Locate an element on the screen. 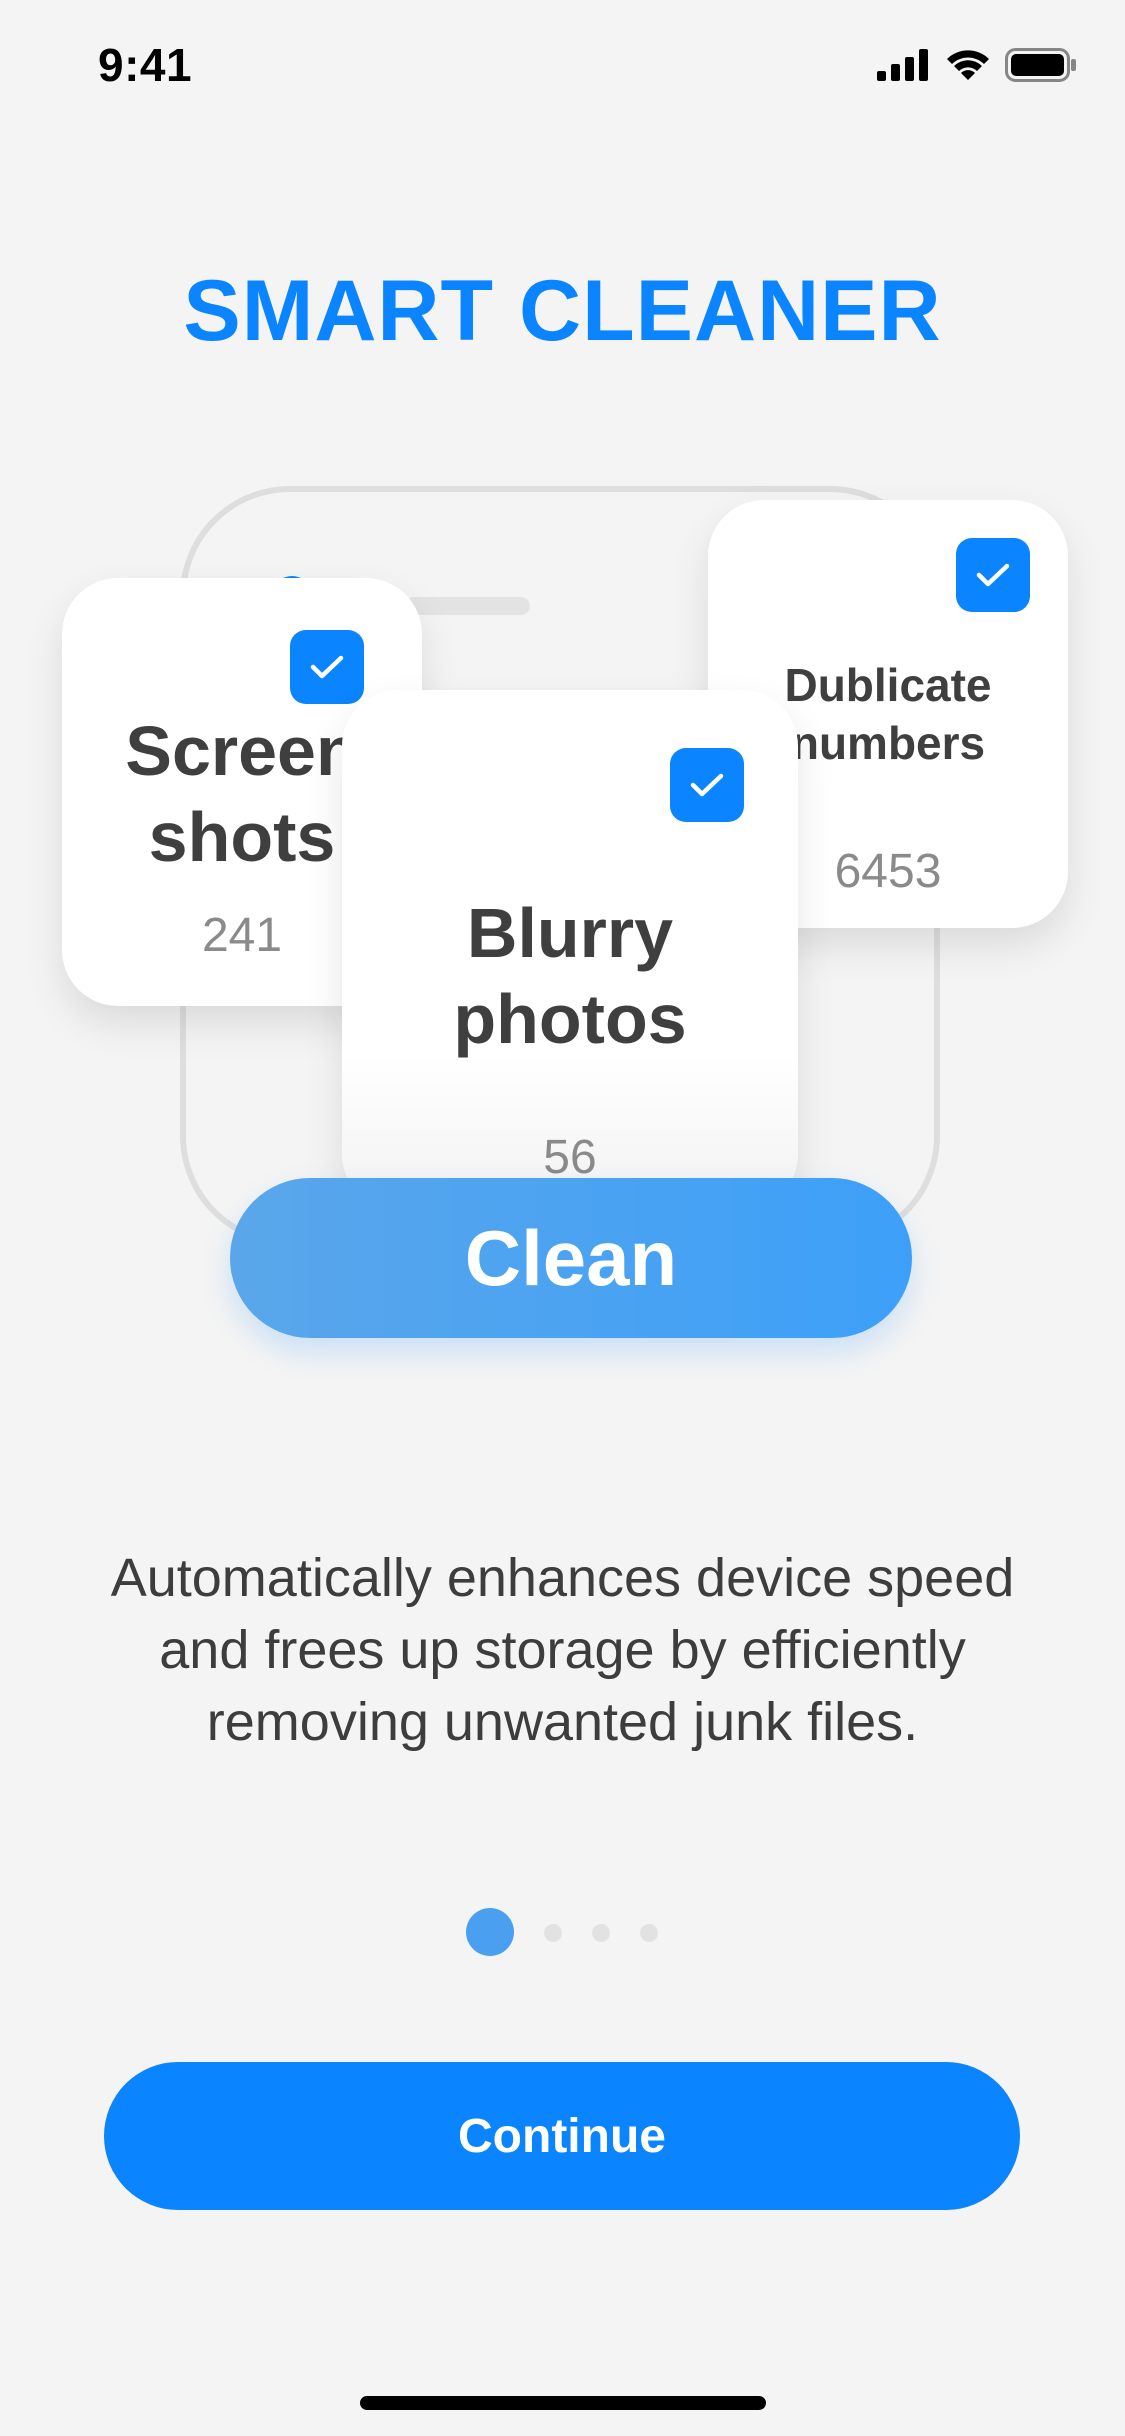  wifi-icon is located at coordinates (968, 67).